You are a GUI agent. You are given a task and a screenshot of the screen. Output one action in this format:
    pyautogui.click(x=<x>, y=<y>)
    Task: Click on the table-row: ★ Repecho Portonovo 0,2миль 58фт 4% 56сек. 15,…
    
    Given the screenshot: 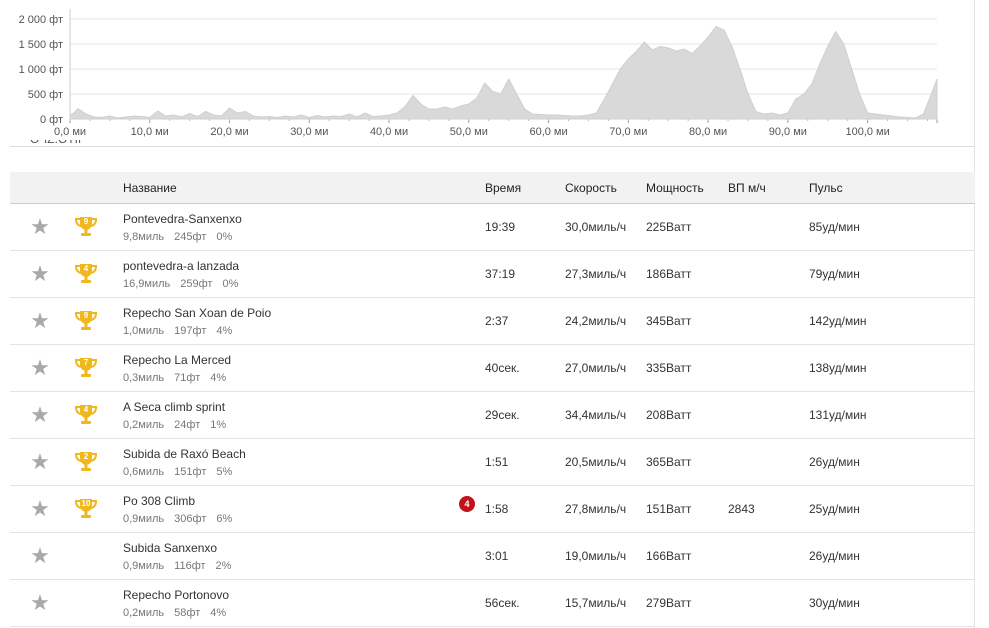 What is the action you would take?
    pyautogui.click(x=492, y=603)
    